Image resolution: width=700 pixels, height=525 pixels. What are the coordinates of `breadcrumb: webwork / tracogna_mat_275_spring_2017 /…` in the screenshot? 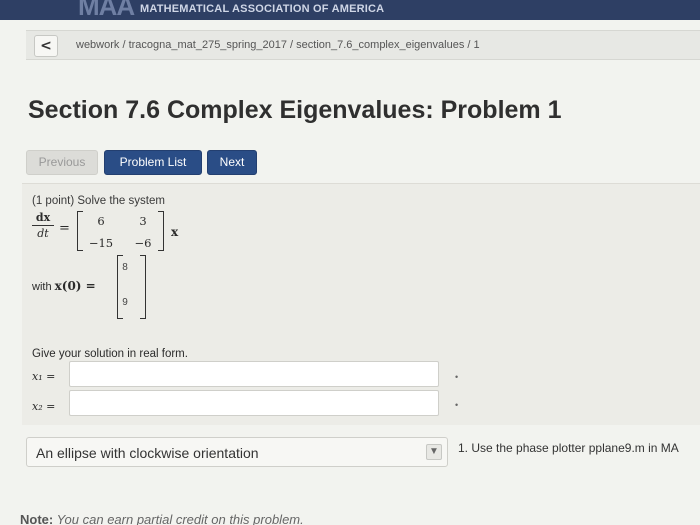 It's located at (278, 45).